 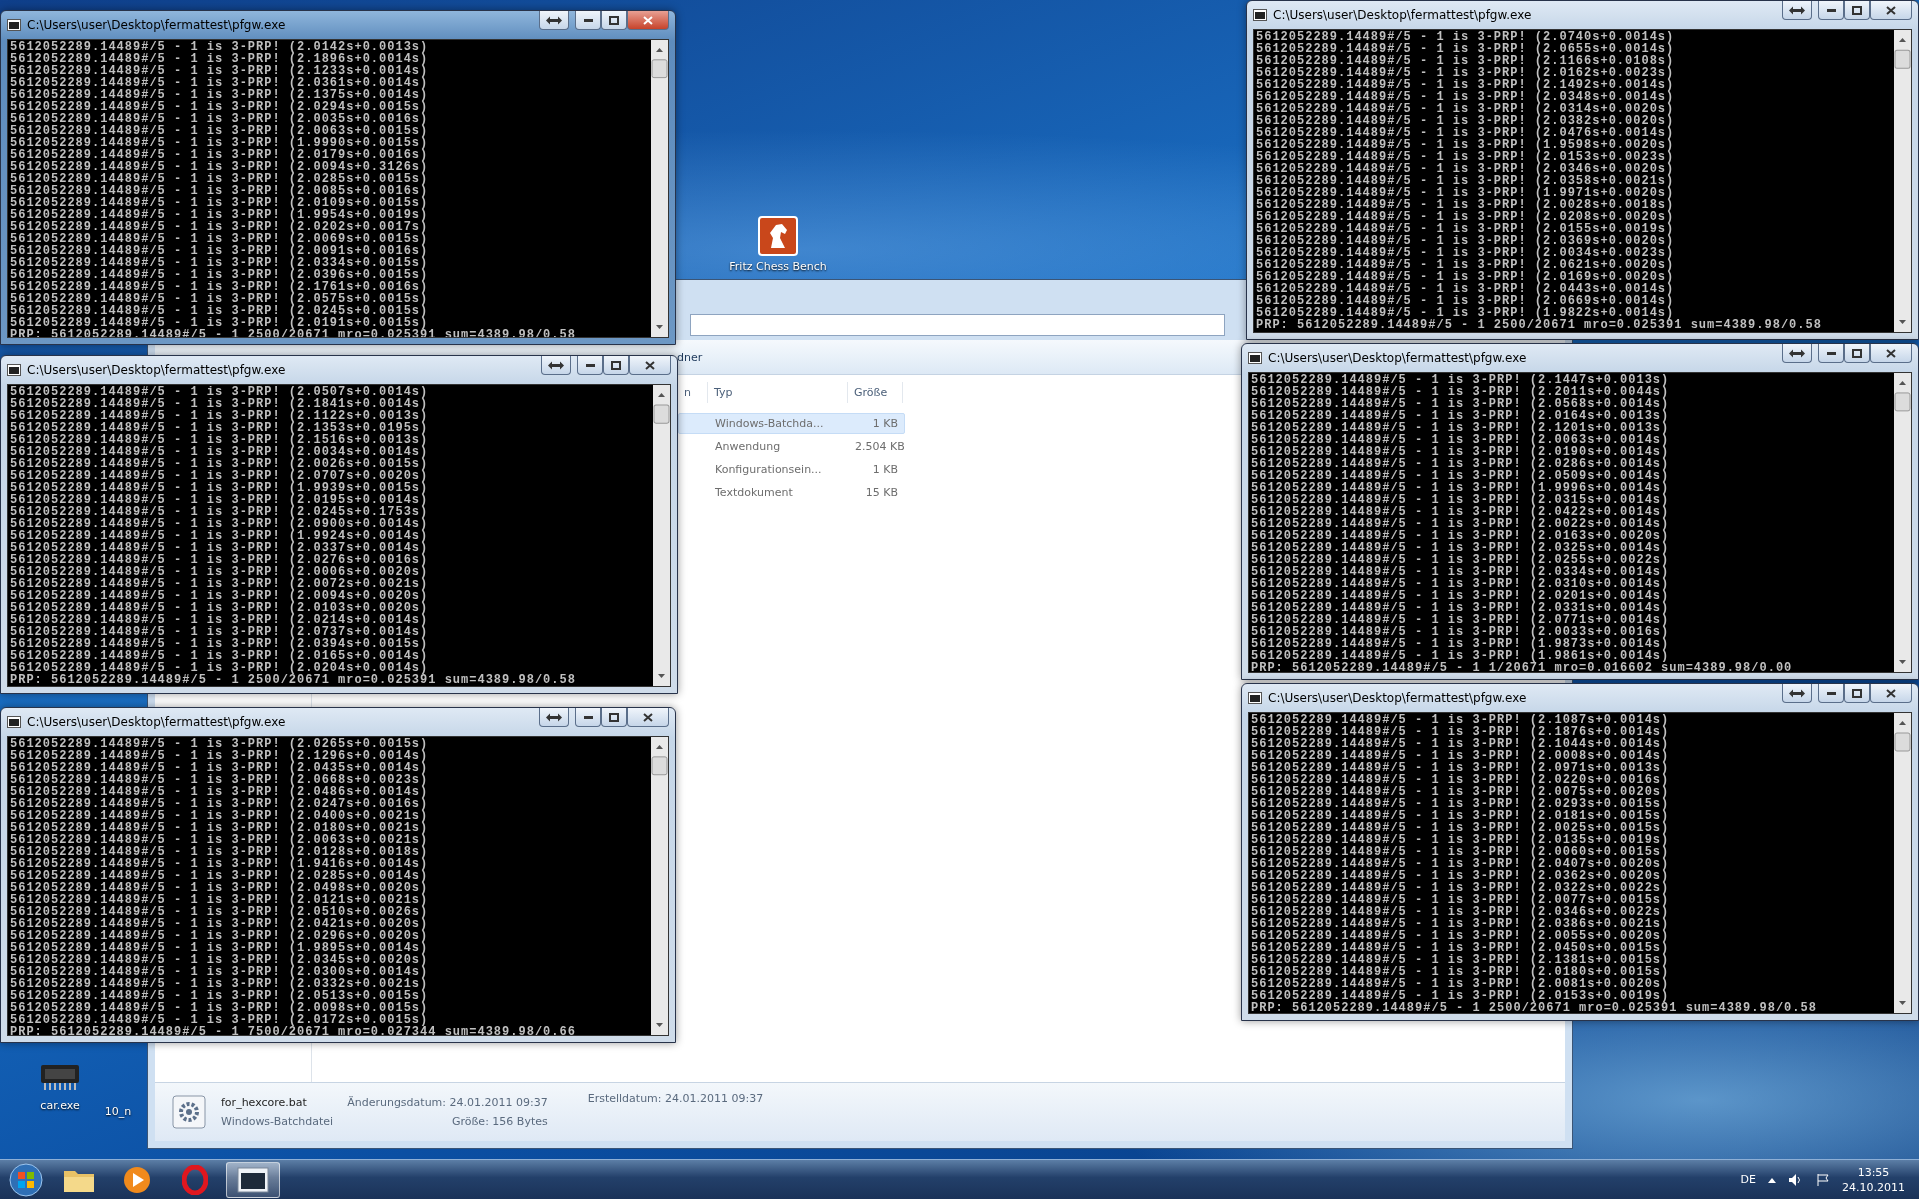 I want to click on console-line: 5612052289.14489#/5 - 1 is 3-PRP! (2.0407s+0.0020s), so click(x=1461, y=864).